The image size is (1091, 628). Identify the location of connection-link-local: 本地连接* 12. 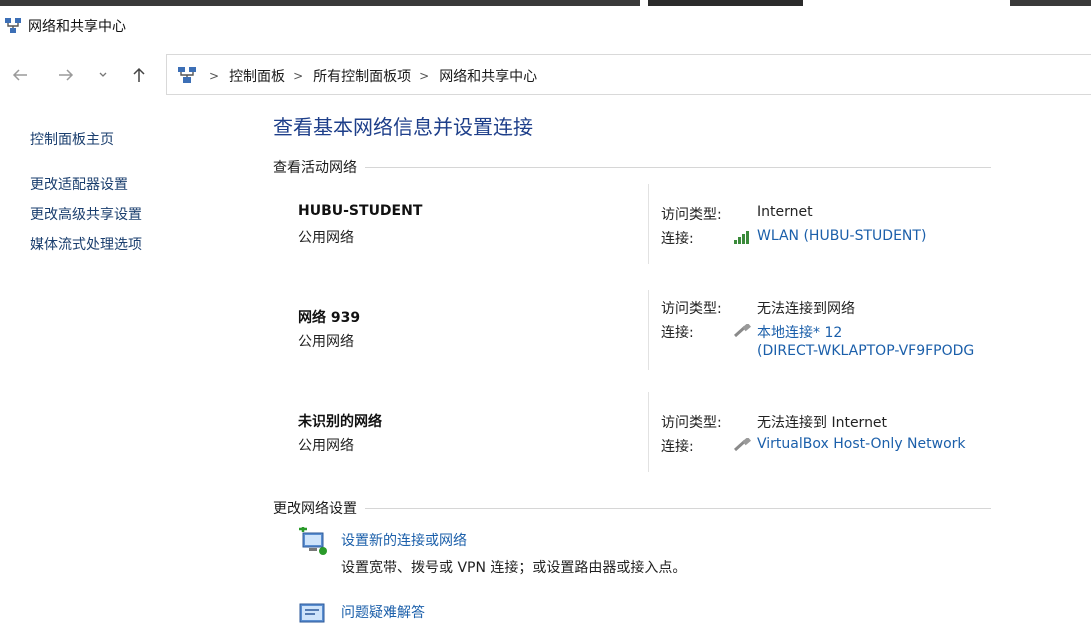
(799, 332).